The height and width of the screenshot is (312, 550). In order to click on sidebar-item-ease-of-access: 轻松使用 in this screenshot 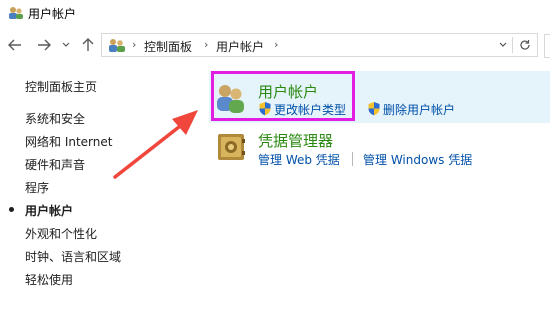, I will do `click(49, 279)`.